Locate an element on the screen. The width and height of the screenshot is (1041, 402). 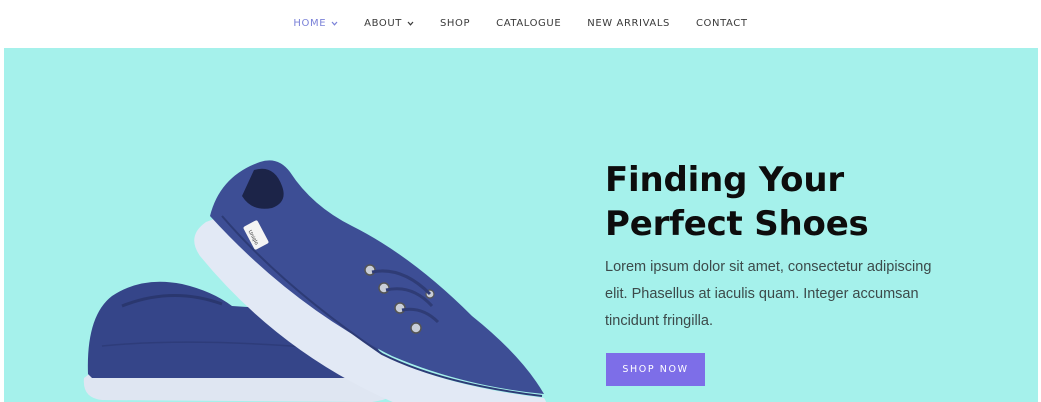
nav-item-label: HOME is located at coordinates (310, 23).